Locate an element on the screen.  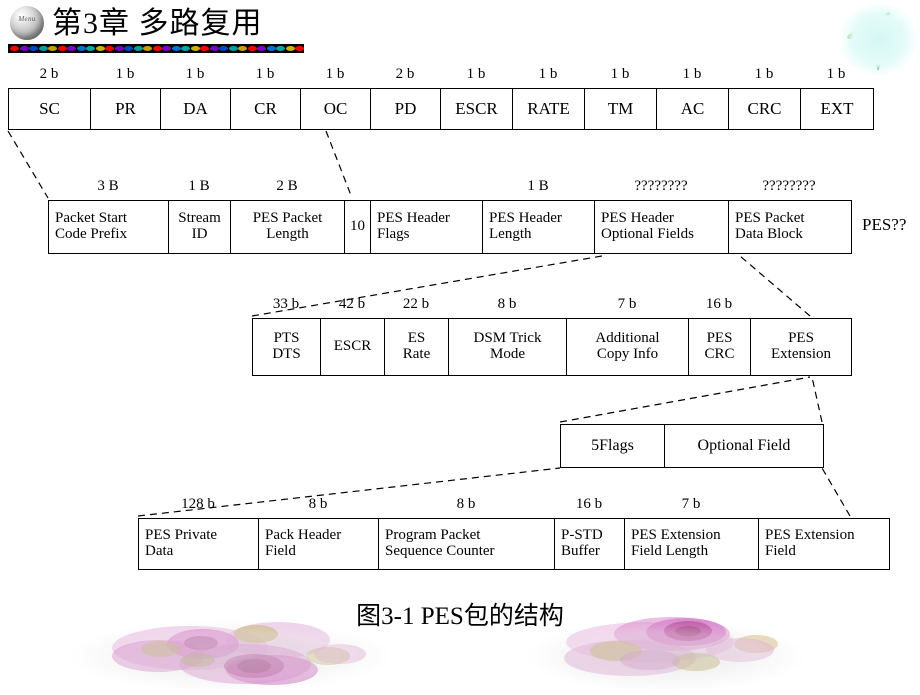
field-label: P-STD is located at coordinates (582, 535).